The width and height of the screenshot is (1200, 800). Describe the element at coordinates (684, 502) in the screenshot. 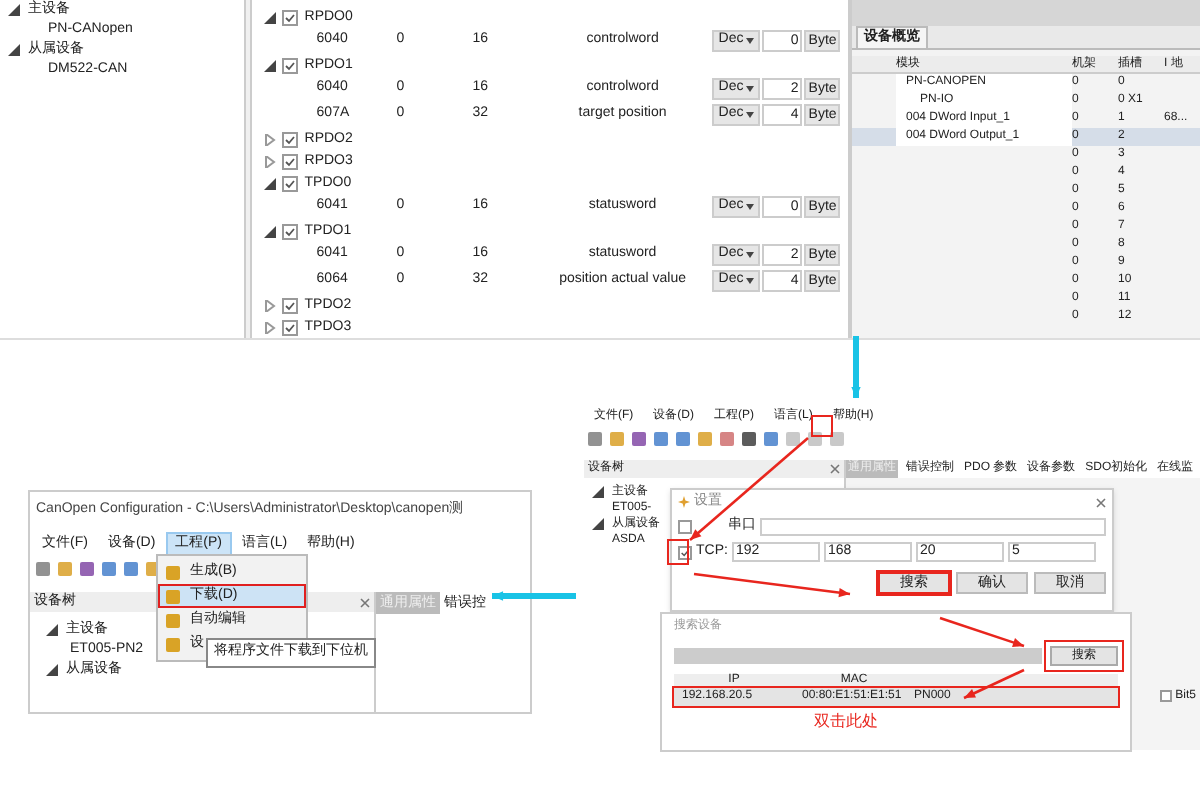

I see `star-icon` at that location.